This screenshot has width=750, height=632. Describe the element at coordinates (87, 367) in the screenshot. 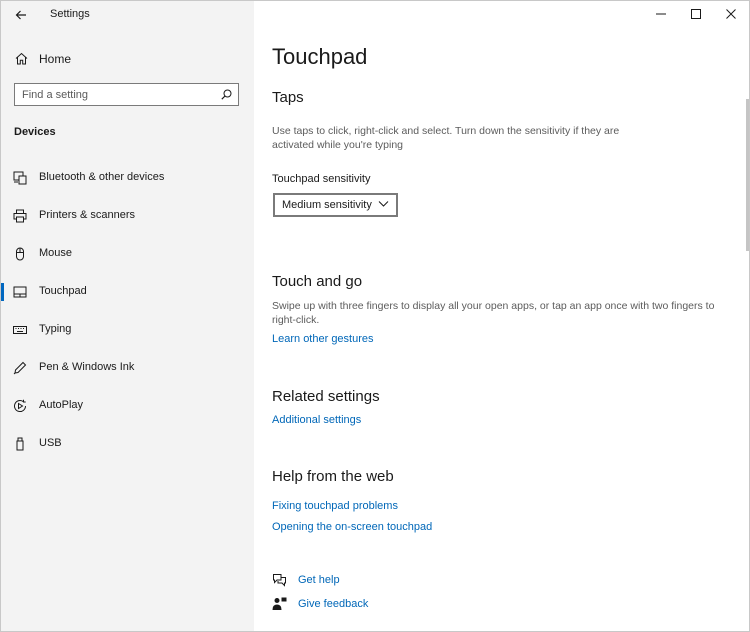

I see `sidebar-item-label: Pen & Windows Ink` at that location.